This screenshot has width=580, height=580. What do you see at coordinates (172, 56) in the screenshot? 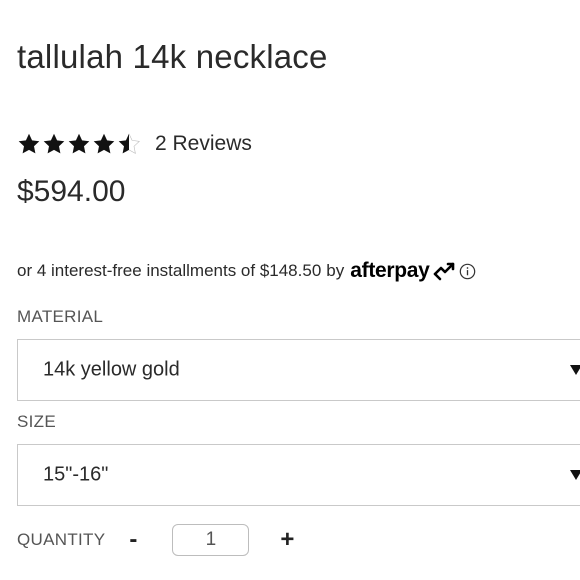
I see `product-title: tallulah 14k necklace` at bounding box center [172, 56].